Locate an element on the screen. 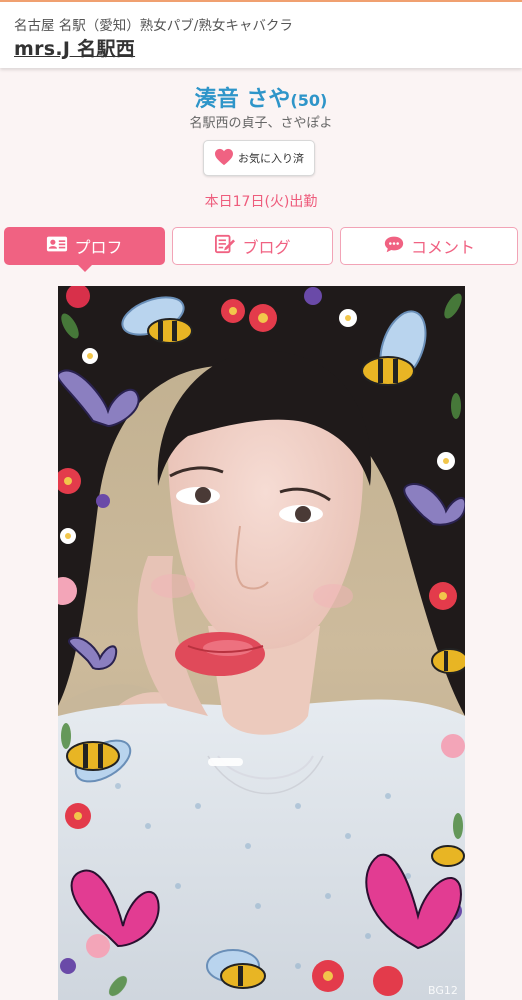  site-header: 名古屋 名駅（愛知）熟女パブ/熟女キャバクラ mrs.J 名駅西 is located at coordinates (261, 34).